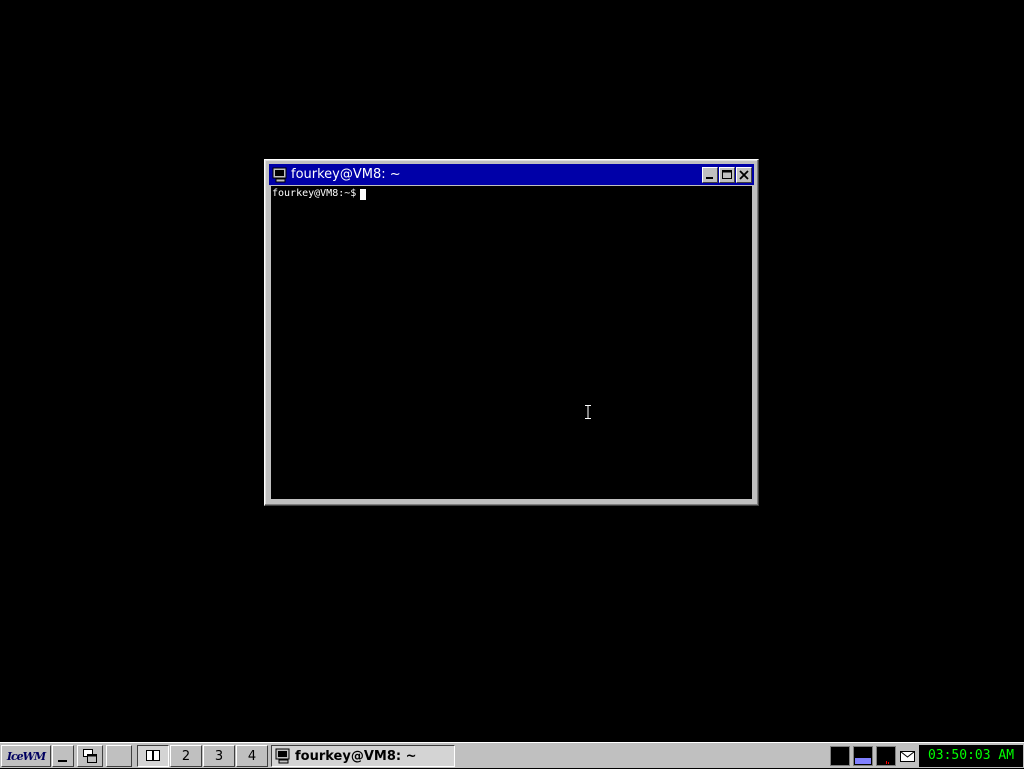 The image size is (1024, 769). What do you see at coordinates (363, 194) in the screenshot?
I see `text-cursor` at bounding box center [363, 194].